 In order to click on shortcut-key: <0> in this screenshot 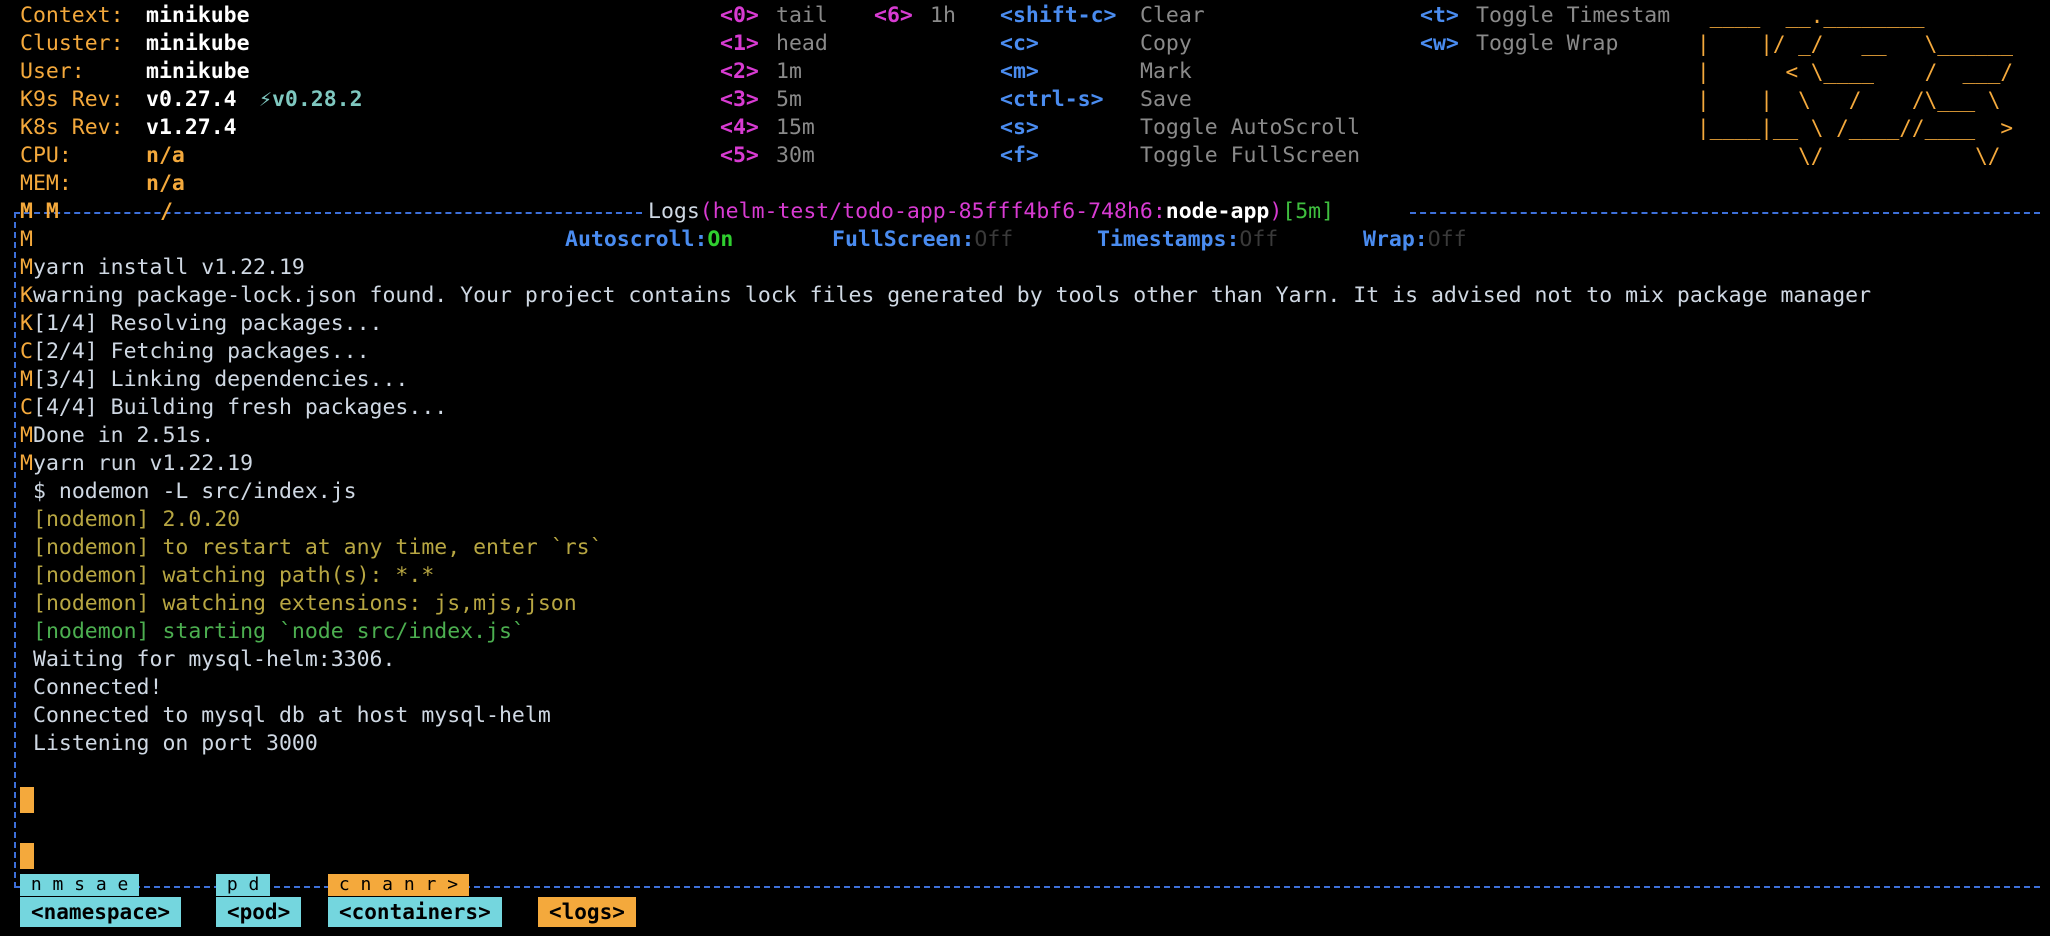, I will do `click(739, 16)`.